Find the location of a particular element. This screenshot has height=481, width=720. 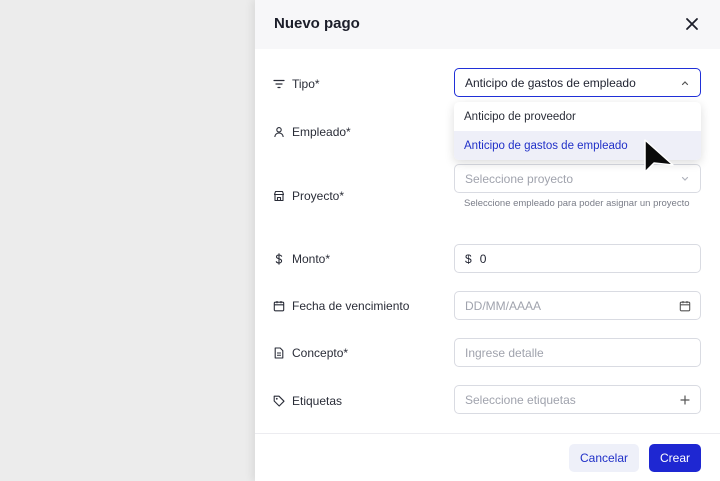

proyecto-label: Proyecto* is located at coordinates (318, 196).